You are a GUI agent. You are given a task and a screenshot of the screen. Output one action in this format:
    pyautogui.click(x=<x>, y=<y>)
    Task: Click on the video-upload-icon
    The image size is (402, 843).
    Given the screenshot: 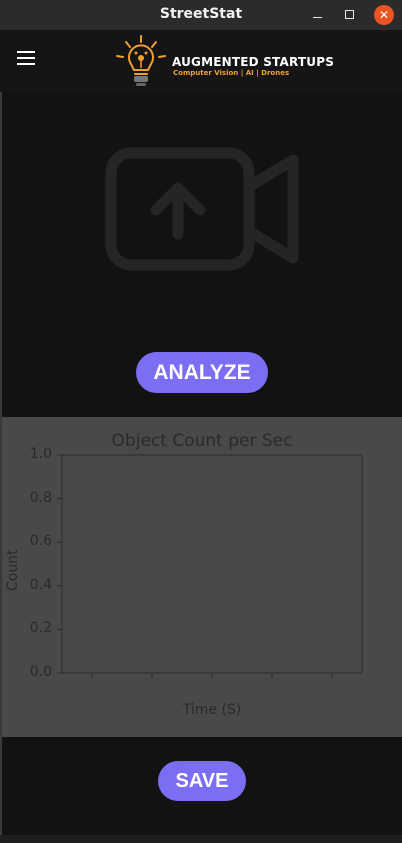 What is the action you would take?
    pyautogui.click(x=202, y=209)
    